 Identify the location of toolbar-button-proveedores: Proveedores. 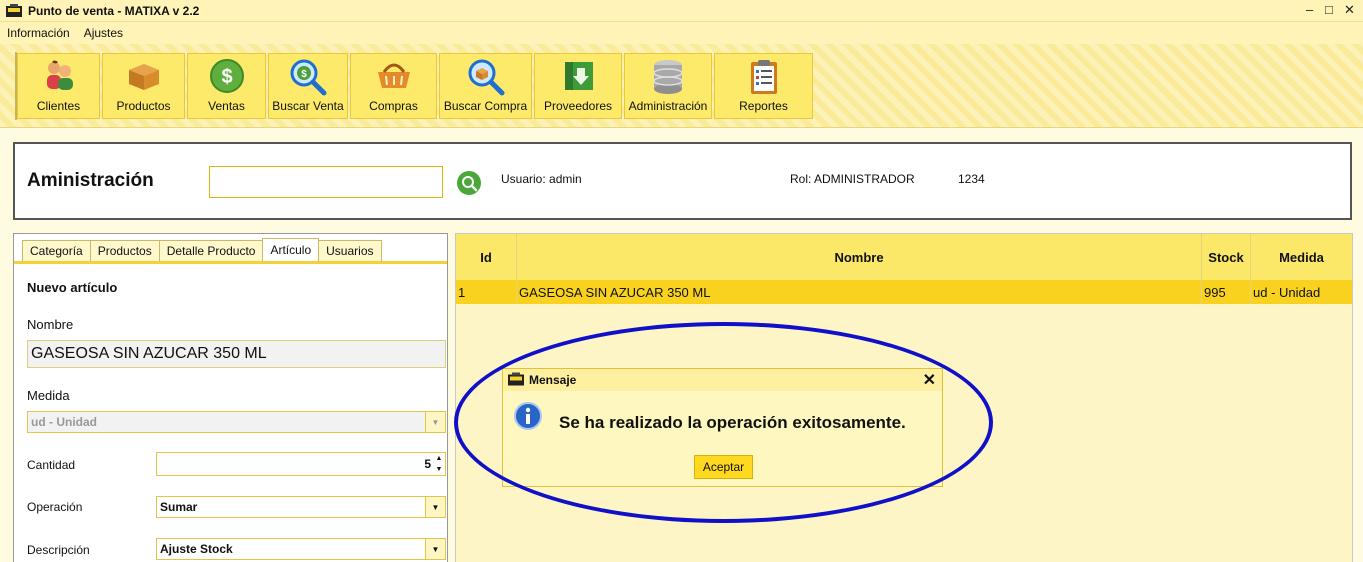
(578, 86).